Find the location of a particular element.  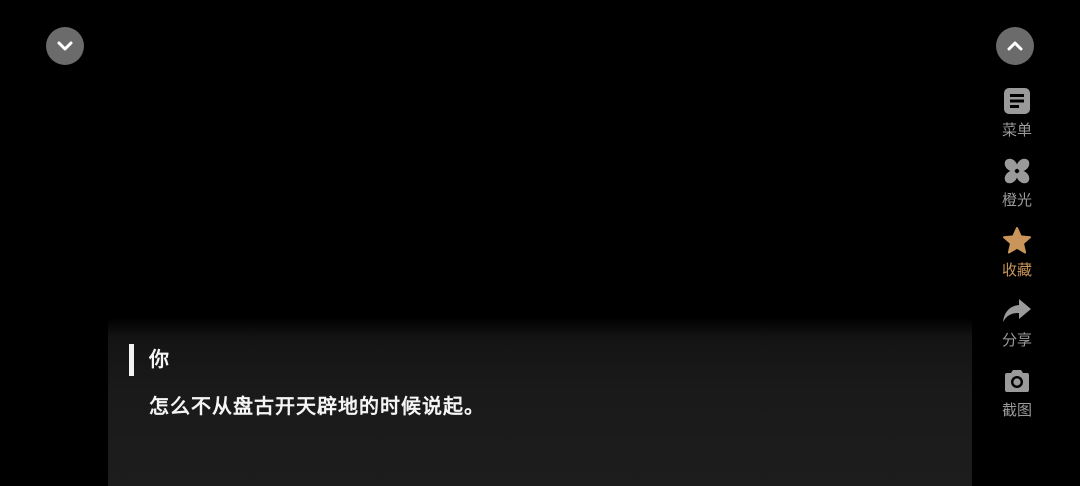

screenshot-label: 截图 is located at coordinates (1016, 410).